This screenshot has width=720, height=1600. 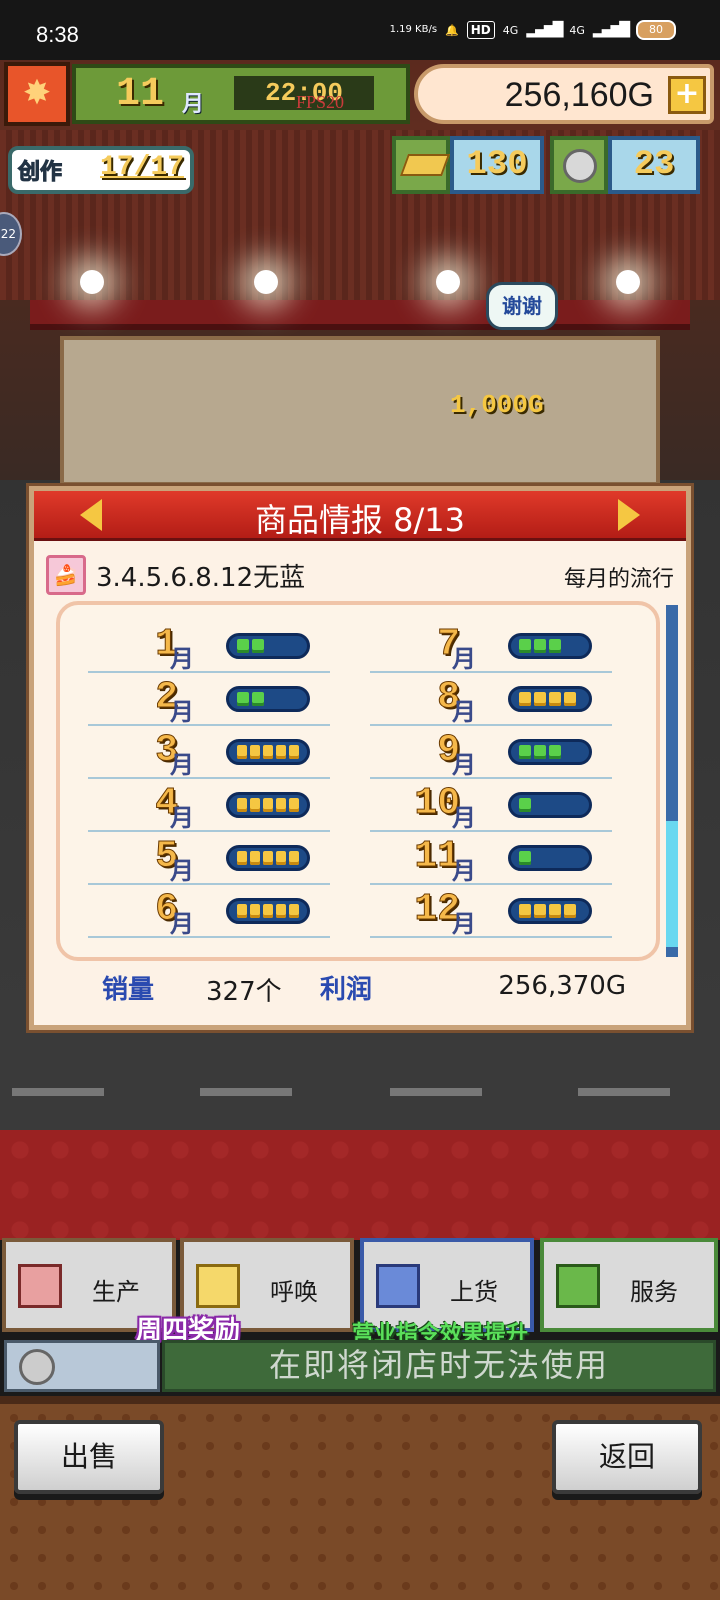 What do you see at coordinates (360, 315) in the screenshot?
I see `shop-awning` at bounding box center [360, 315].